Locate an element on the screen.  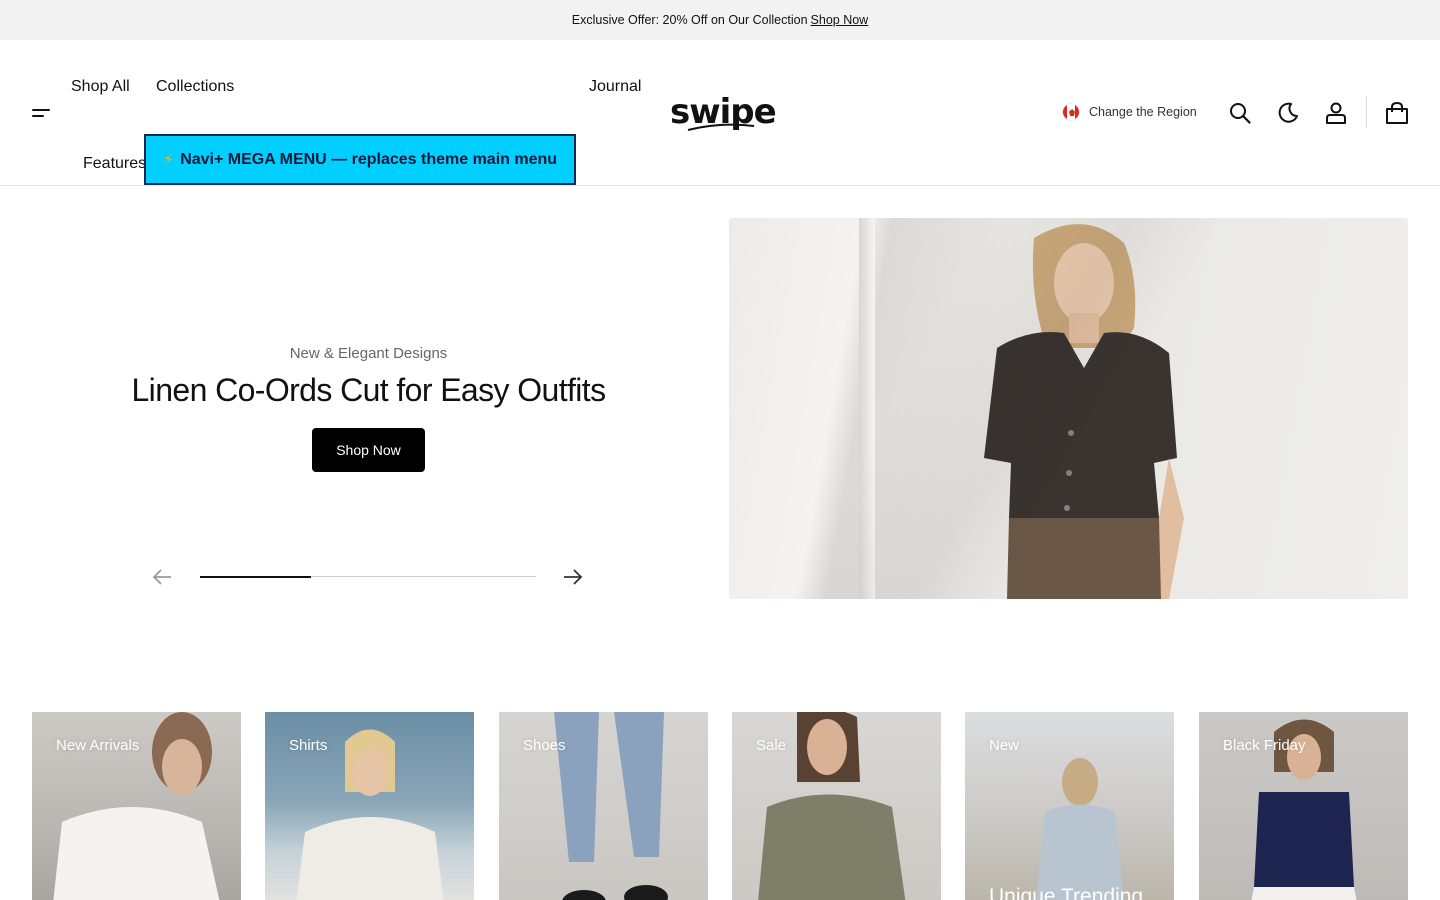
category-tile-shirts: Shirts is located at coordinates (369, 806).